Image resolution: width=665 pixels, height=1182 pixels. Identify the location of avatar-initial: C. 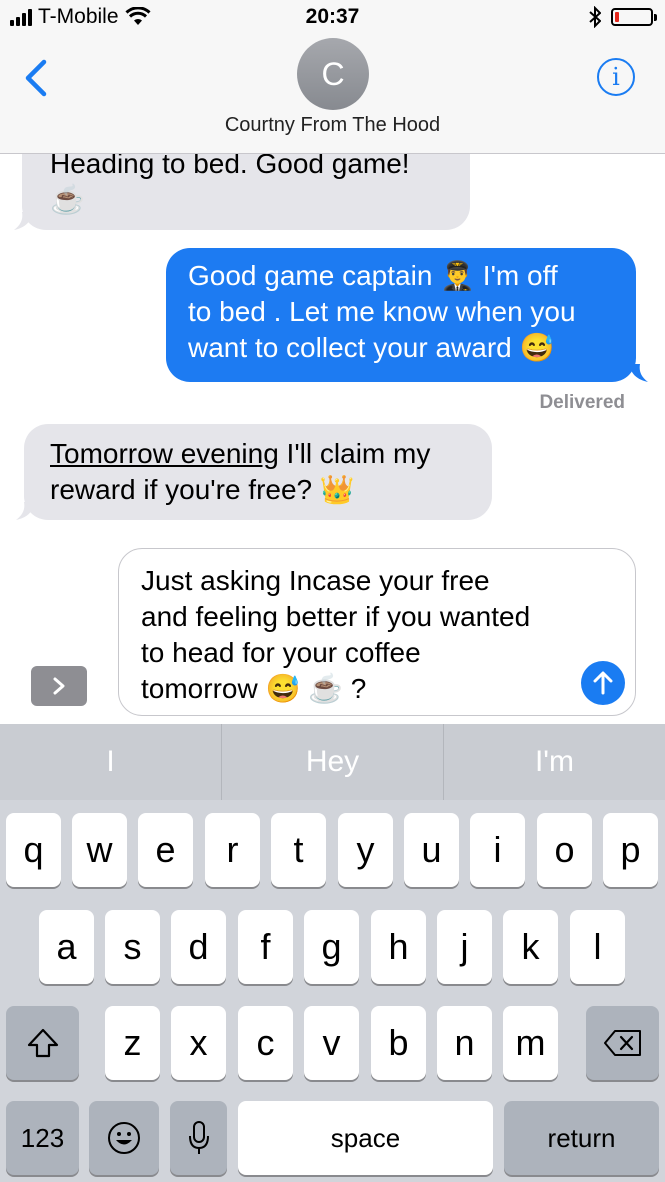
(333, 73).